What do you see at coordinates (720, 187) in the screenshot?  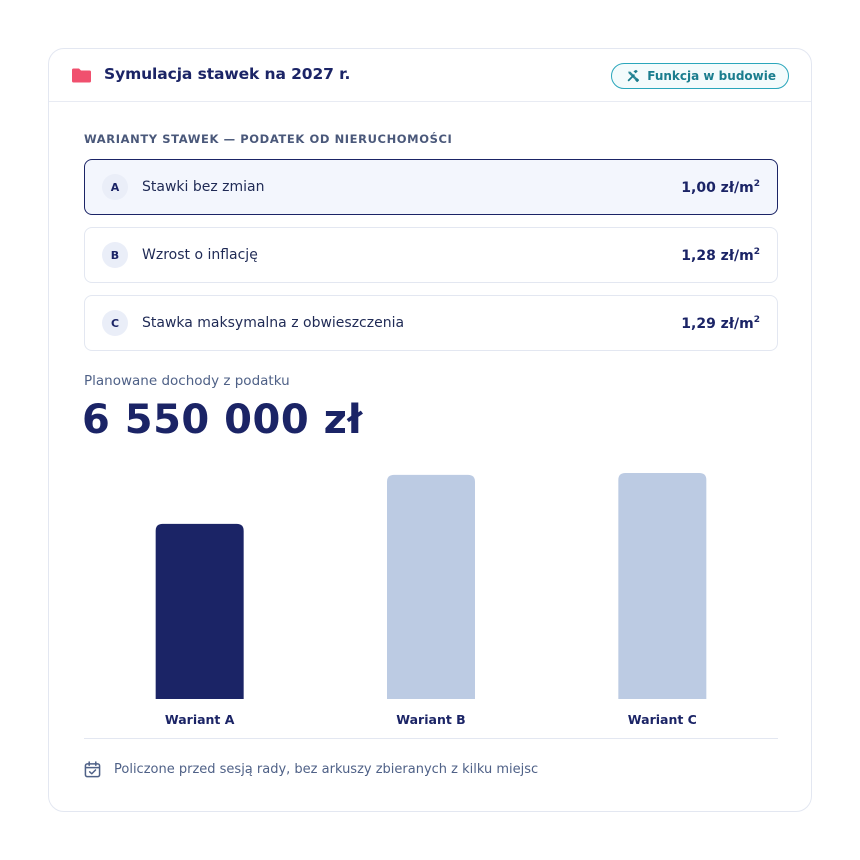 I see `option-value: 1,00 zł/m2` at bounding box center [720, 187].